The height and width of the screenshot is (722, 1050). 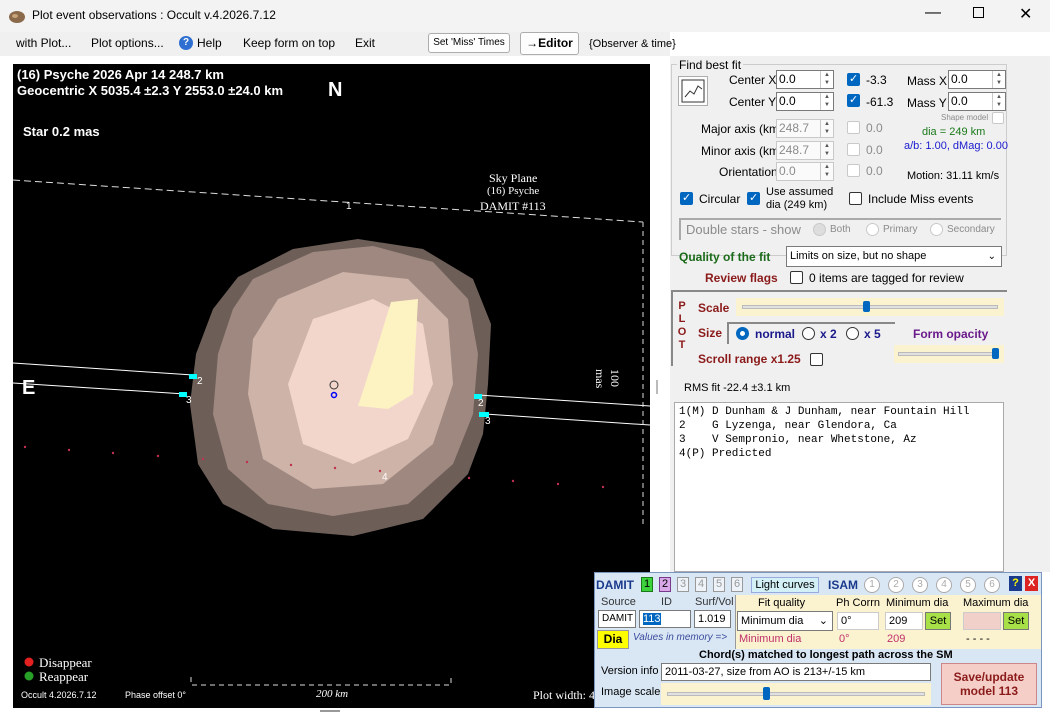 What do you see at coordinates (666, 602) in the screenshot?
I see `id-label: ID` at bounding box center [666, 602].